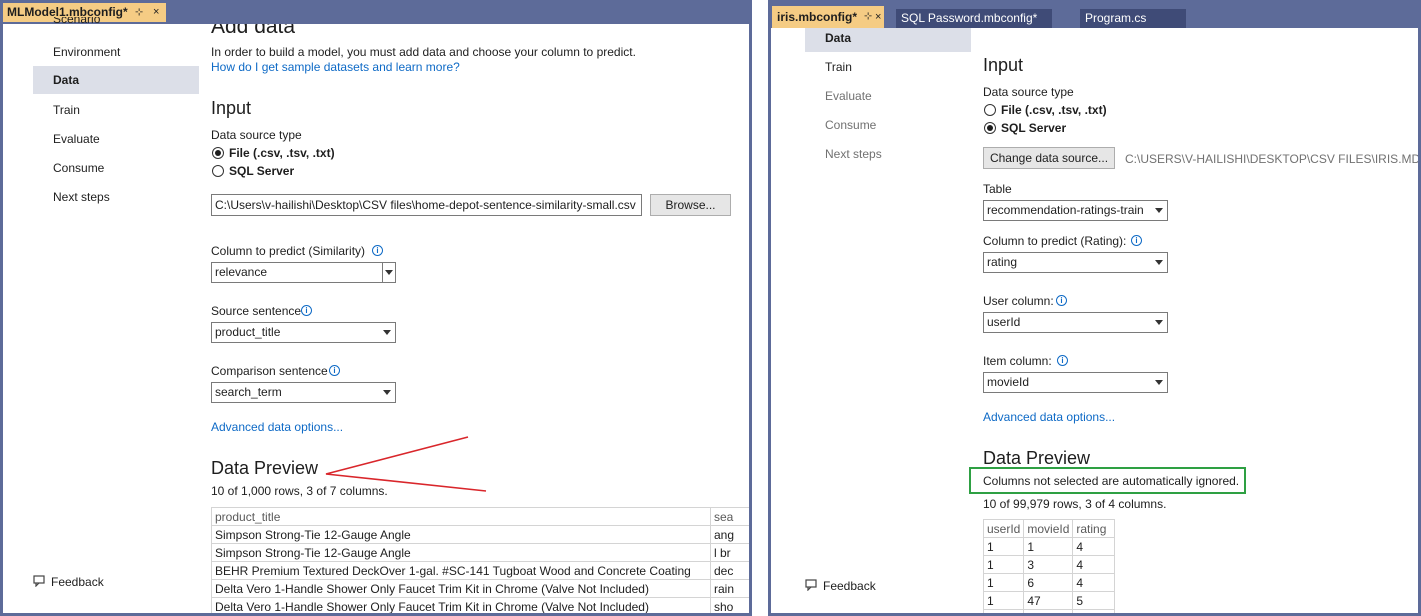  Describe the element at coordinates (303, 332) in the screenshot. I see `source-sentence-select: product_title` at that location.